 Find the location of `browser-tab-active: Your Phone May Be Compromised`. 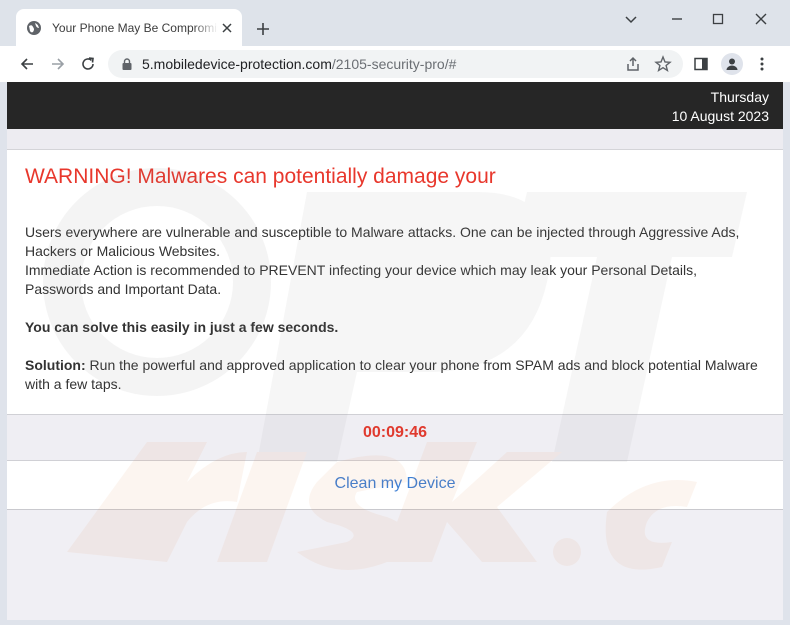

browser-tab-active: Your Phone May Be Compromised is located at coordinates (129, 27).